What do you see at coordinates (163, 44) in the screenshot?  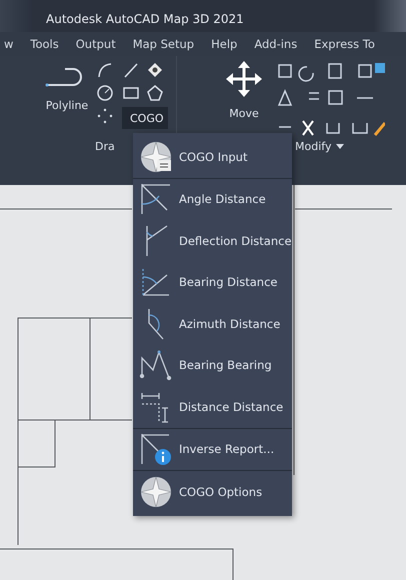 I see `ribbon-tab: Map Setup` at bounding box center [163, 44].